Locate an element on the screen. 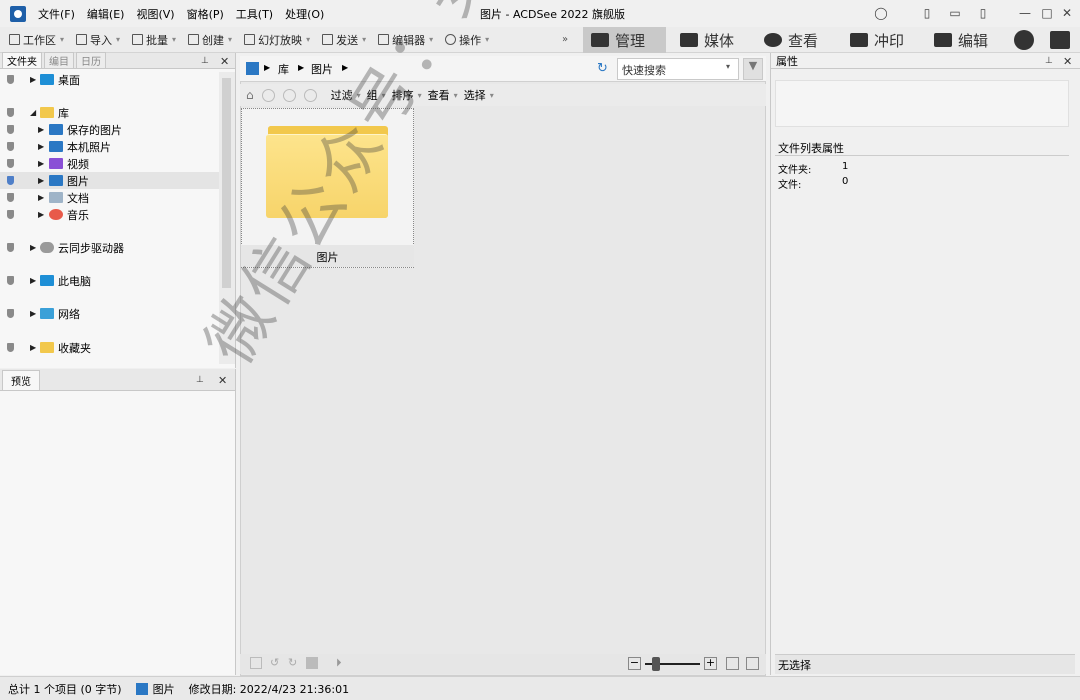  editor-button: 编辑器 ▾ is located at coordinates (405, 40).